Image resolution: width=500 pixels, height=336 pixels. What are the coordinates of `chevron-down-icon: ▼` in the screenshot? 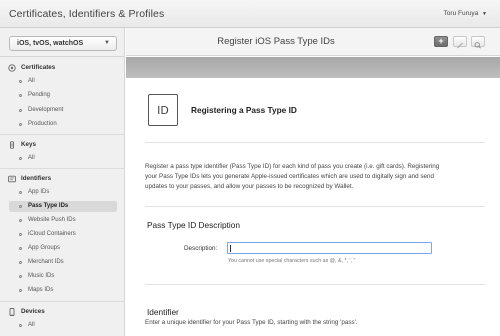 It's located at (107, 43).